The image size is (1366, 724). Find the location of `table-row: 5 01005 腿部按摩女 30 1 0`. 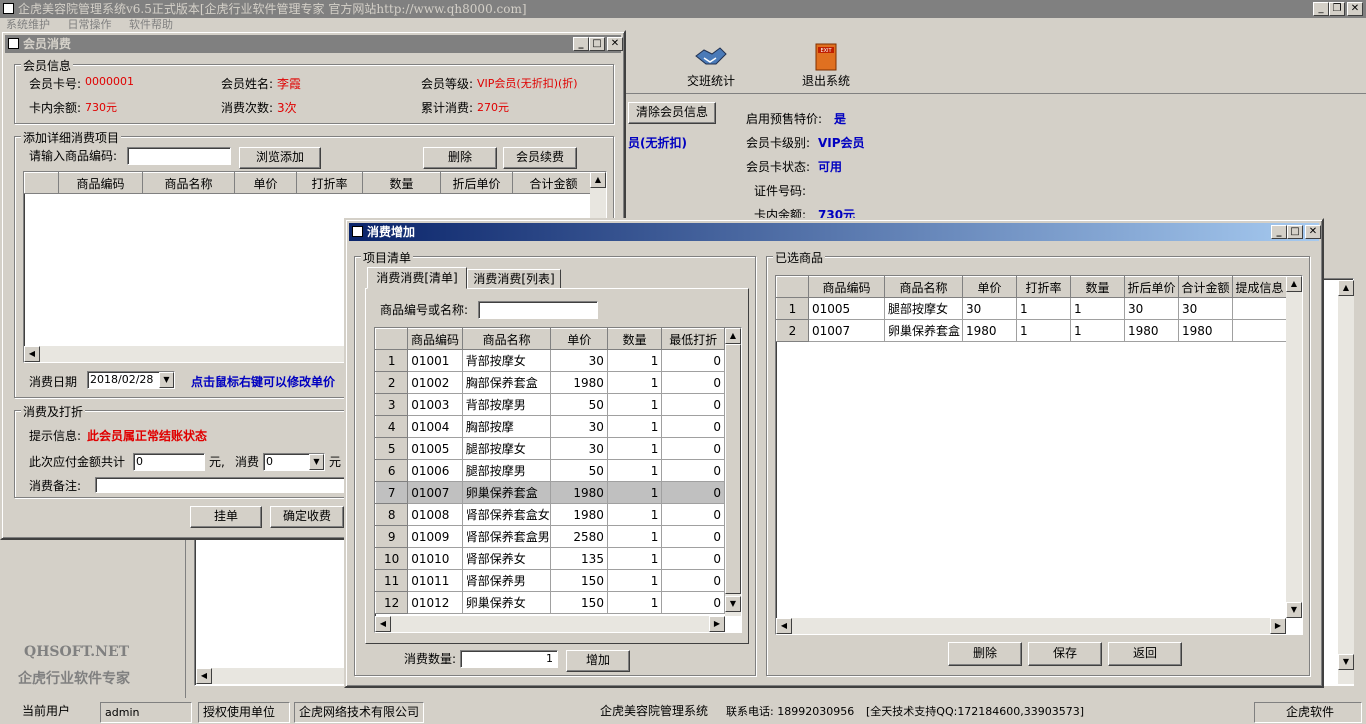

table-row: 5 01005 腿部按摩女 30 1 0 is located at coordinates (550, 448).